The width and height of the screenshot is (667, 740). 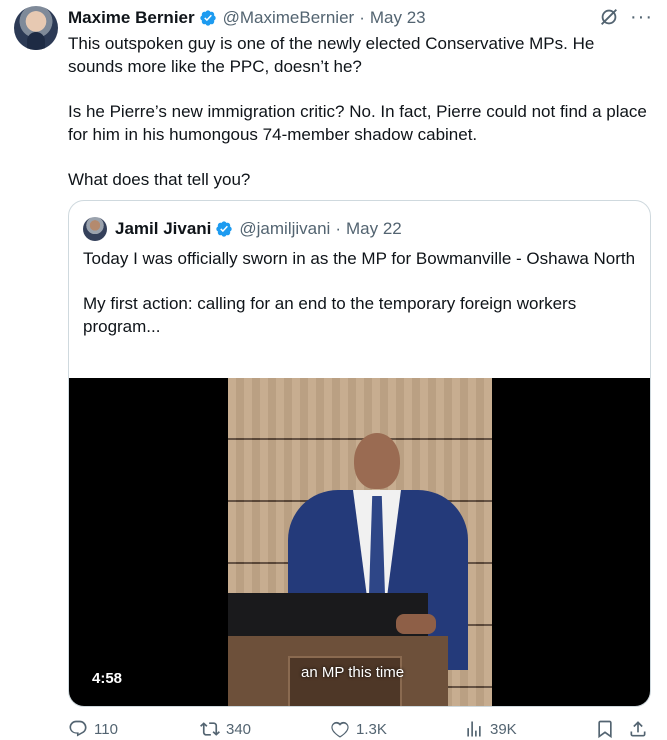 I want to click on author-name: Maxime Bernier, so click(x=131, y=18).